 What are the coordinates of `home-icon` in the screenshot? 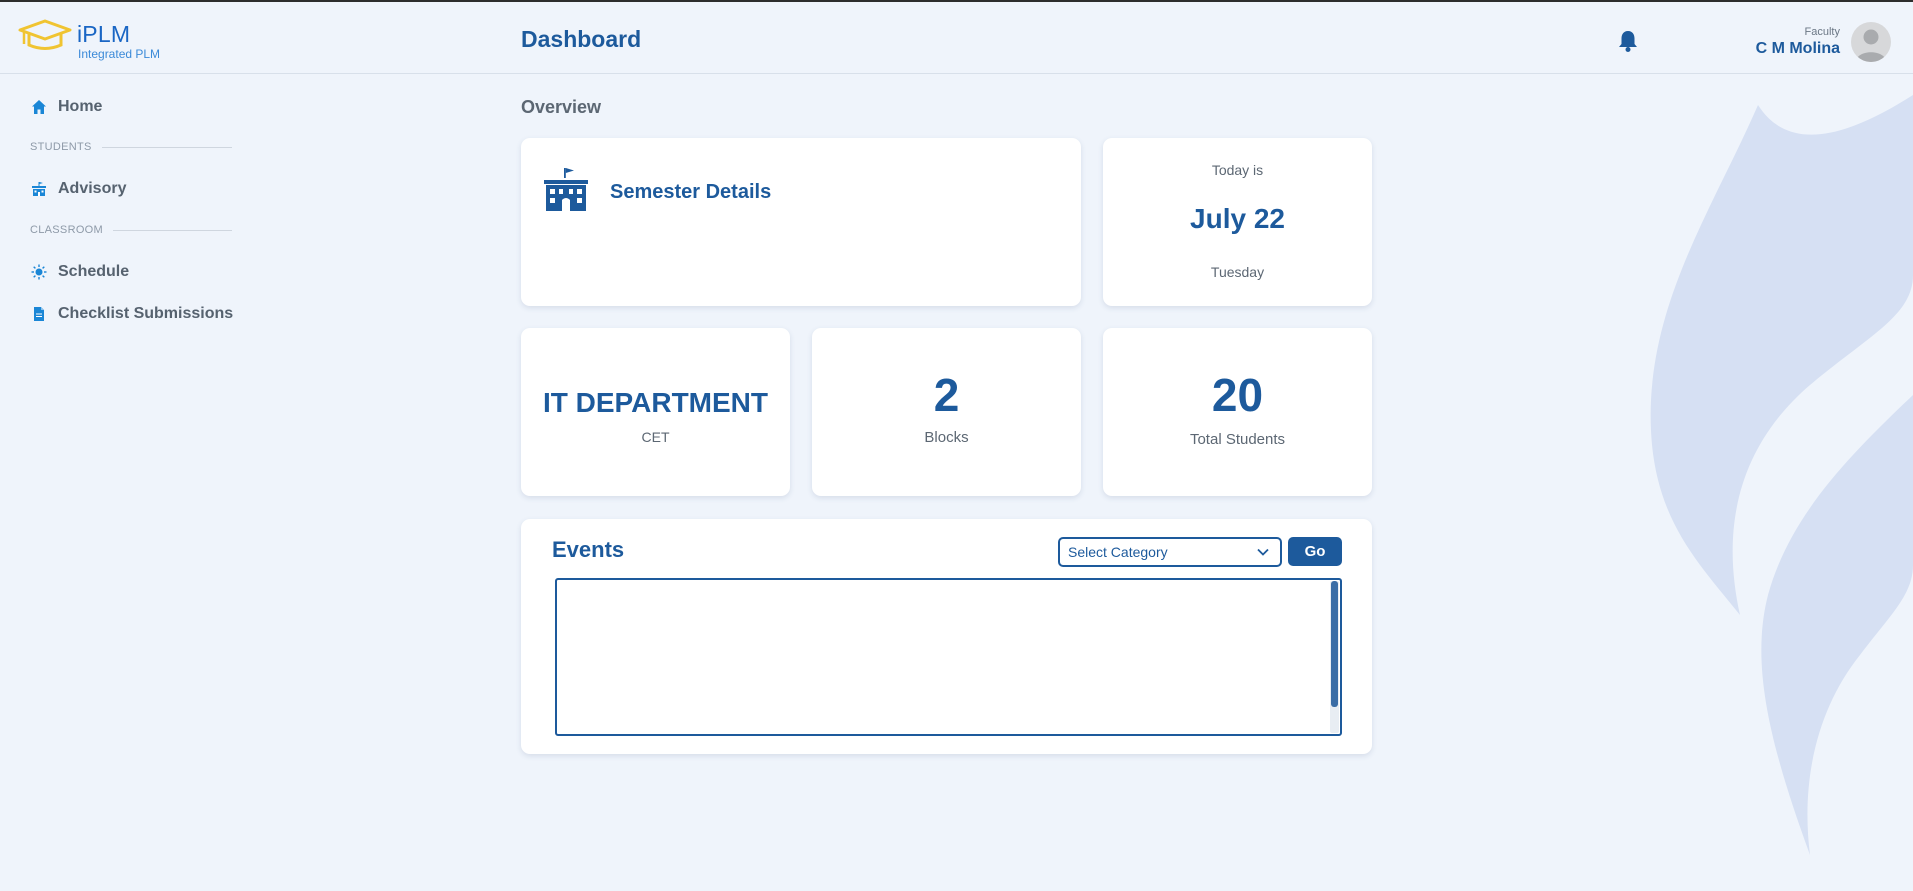 It's located at (39, 107).